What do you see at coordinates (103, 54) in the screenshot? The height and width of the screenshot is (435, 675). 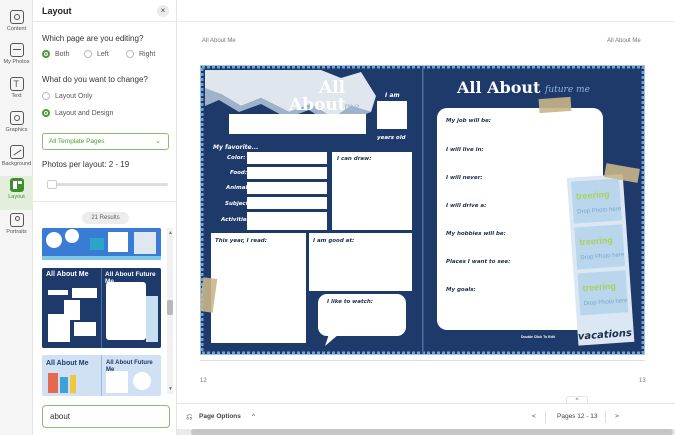 I see `radio-label-left: Left` at bounding box center [103, 54].